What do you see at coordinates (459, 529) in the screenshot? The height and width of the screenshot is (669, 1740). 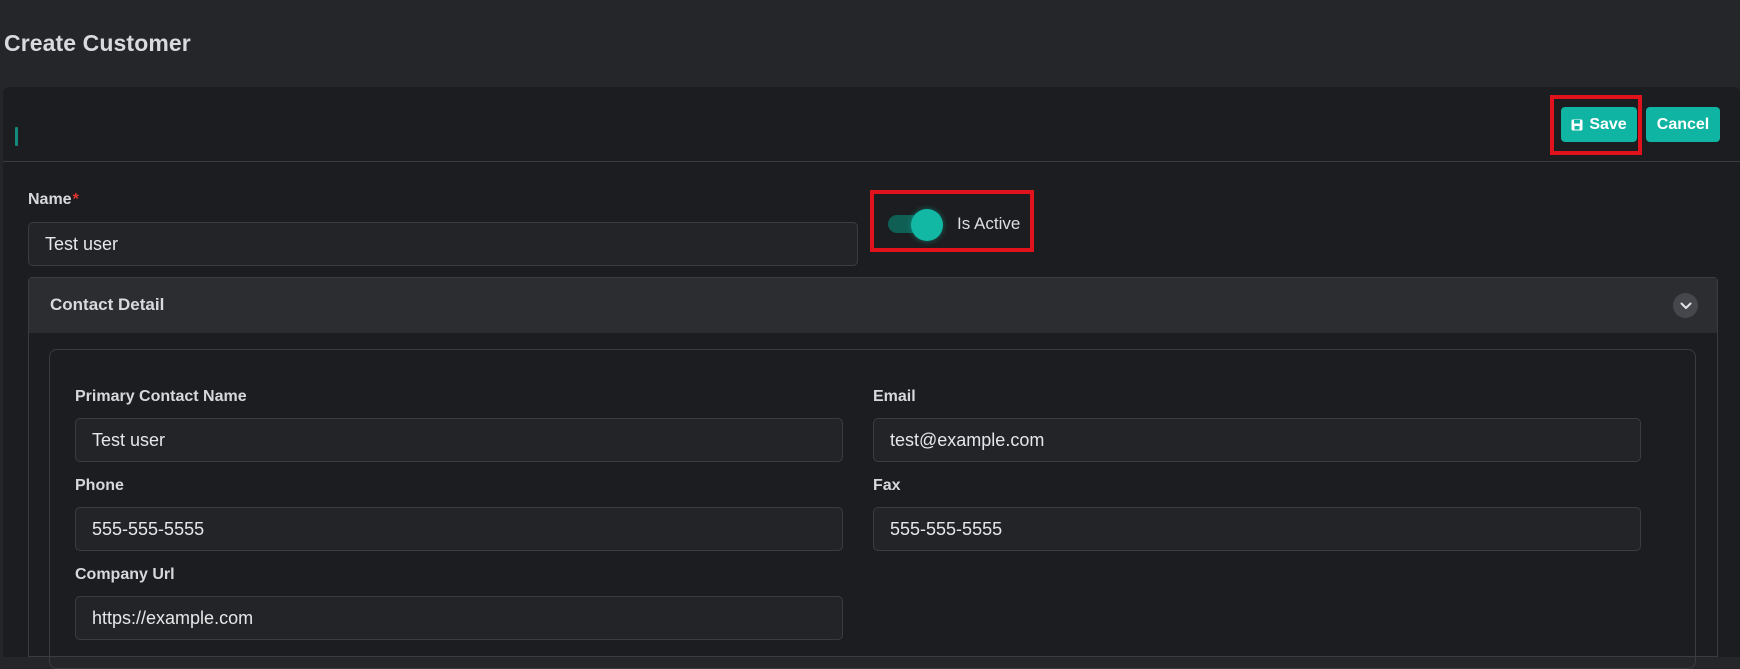 I see `phone-input` at bounding box center [459, 529].